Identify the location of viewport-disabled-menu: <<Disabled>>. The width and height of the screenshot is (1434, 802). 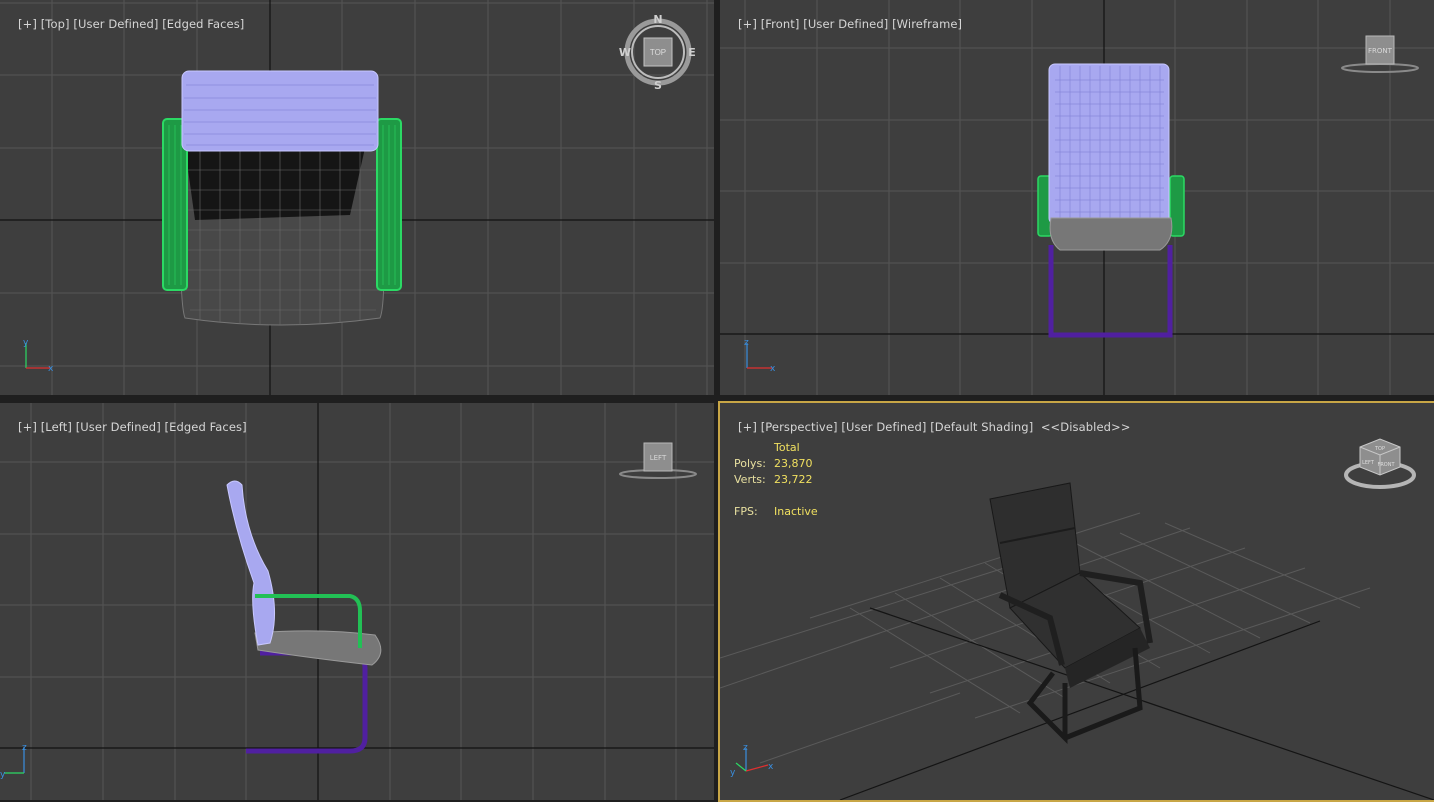
(1086, 427).